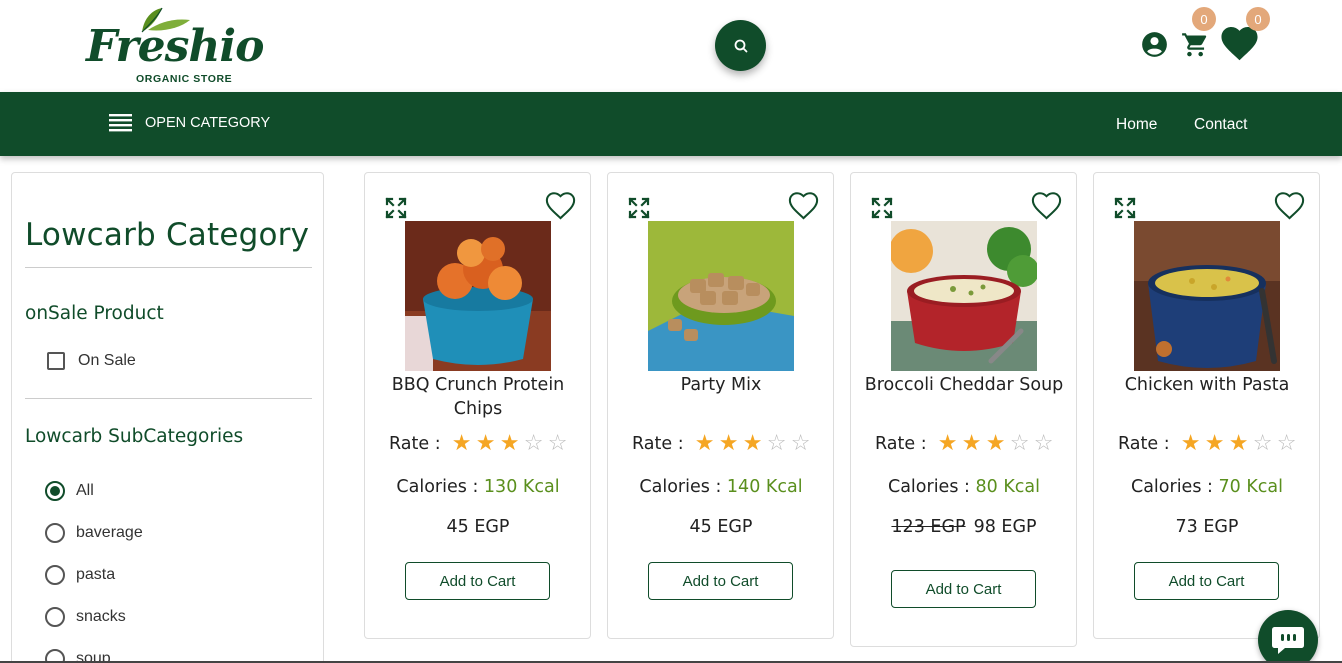 The height and width of the screenshot is (663, 1342). I want to click on onsale-label: On Sale, so click(107, 360).